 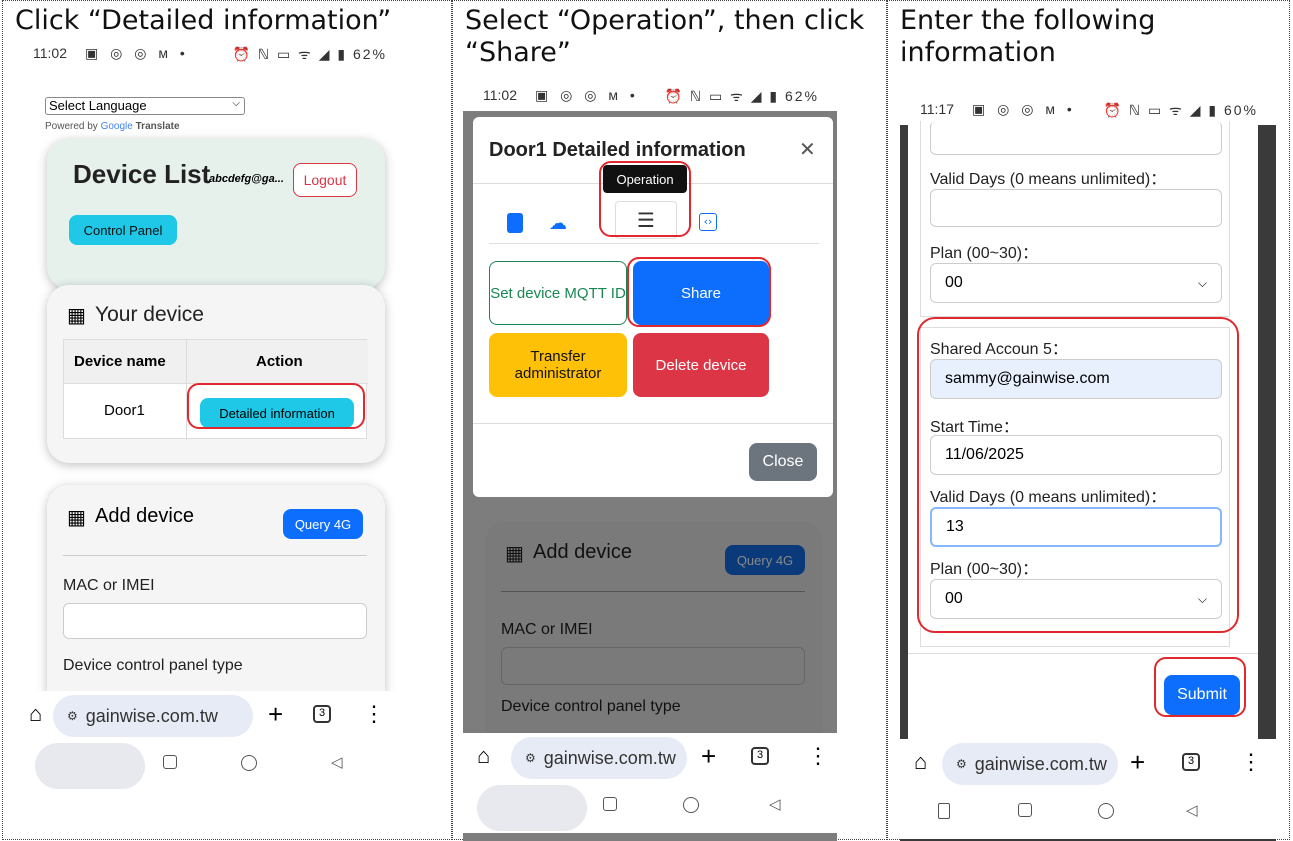 What do you see at coordinates (1076, 208) in the screenshot?
I see `valid-days-input-top` at bounding box center [1076, 208].